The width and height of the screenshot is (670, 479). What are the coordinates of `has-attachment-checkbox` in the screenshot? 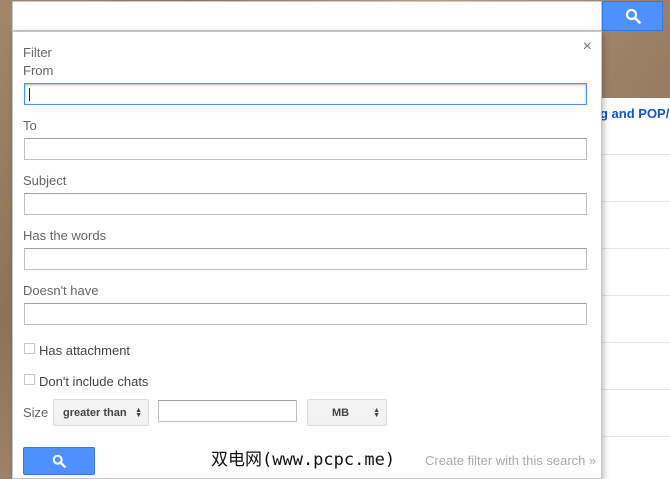 It's located at (29, 348).